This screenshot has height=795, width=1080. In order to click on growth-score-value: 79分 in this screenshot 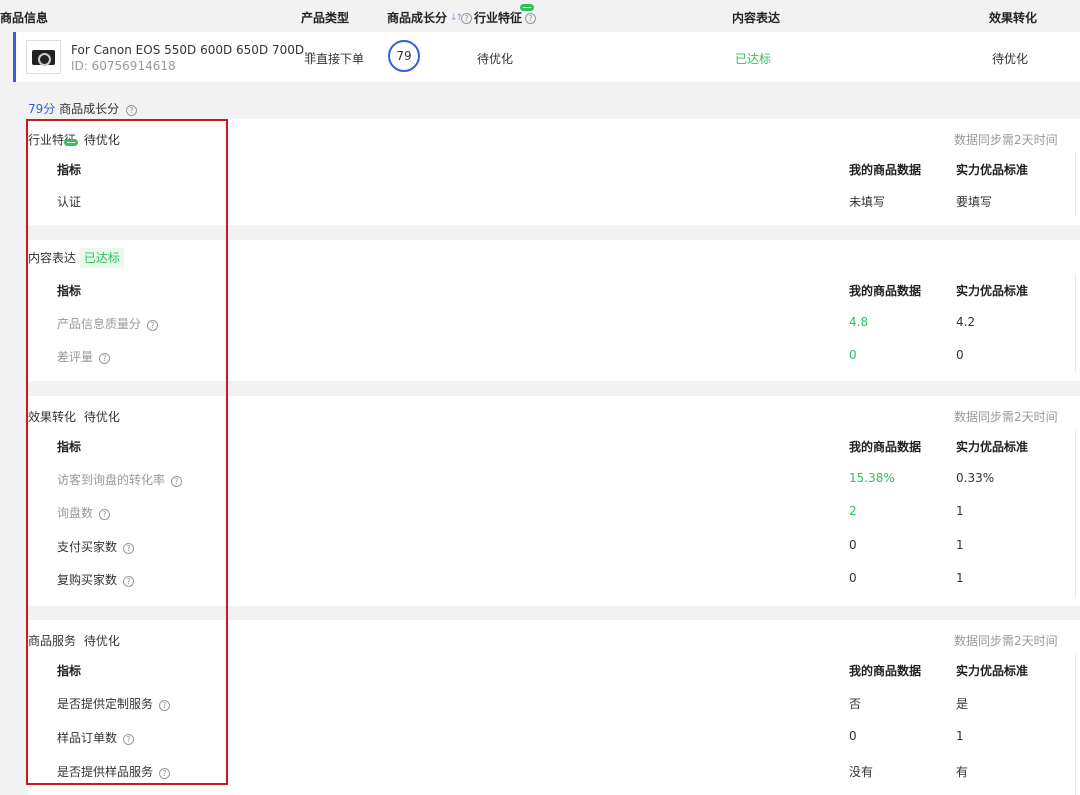, I will do `click(42, 109)`.